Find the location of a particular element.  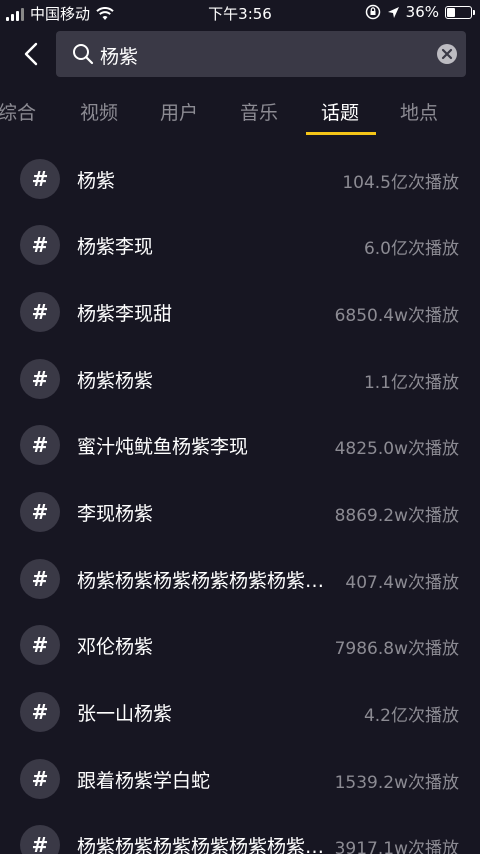

play-count: 1539.2w次播放 is located at coordinates (396, 783).